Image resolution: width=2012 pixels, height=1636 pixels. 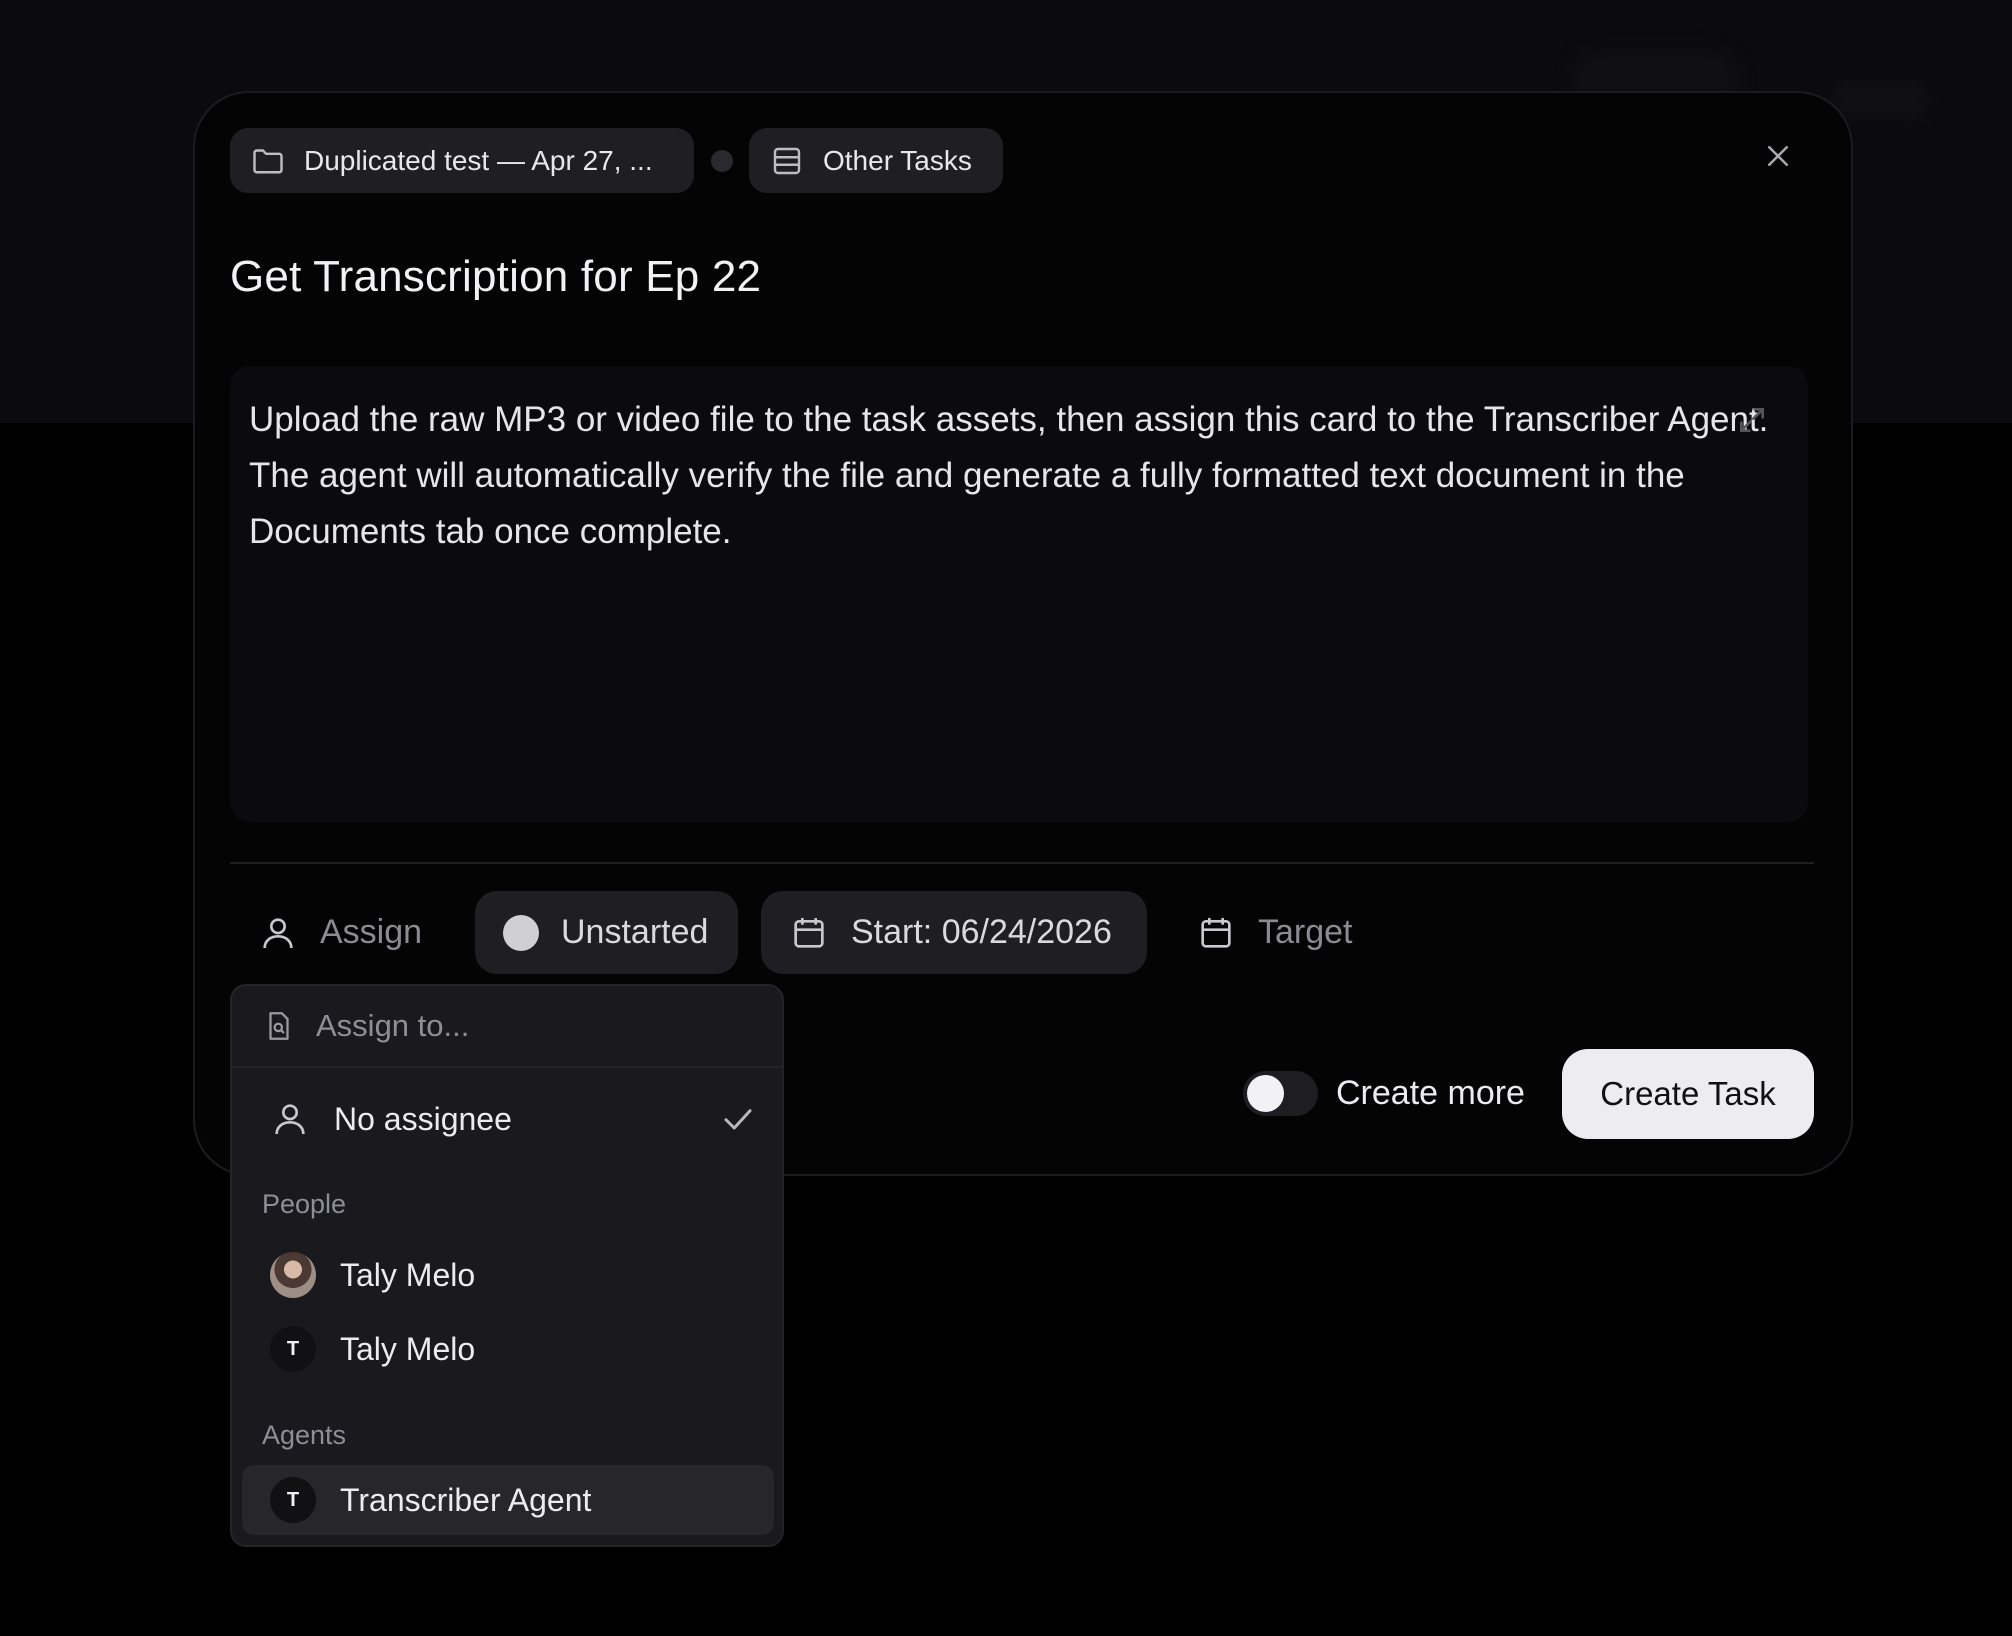 What do you see at coordinates (423, 1118) in the screenshot?
I see `no-assignee-label: No assignee` at bounding box center [423, 1118].